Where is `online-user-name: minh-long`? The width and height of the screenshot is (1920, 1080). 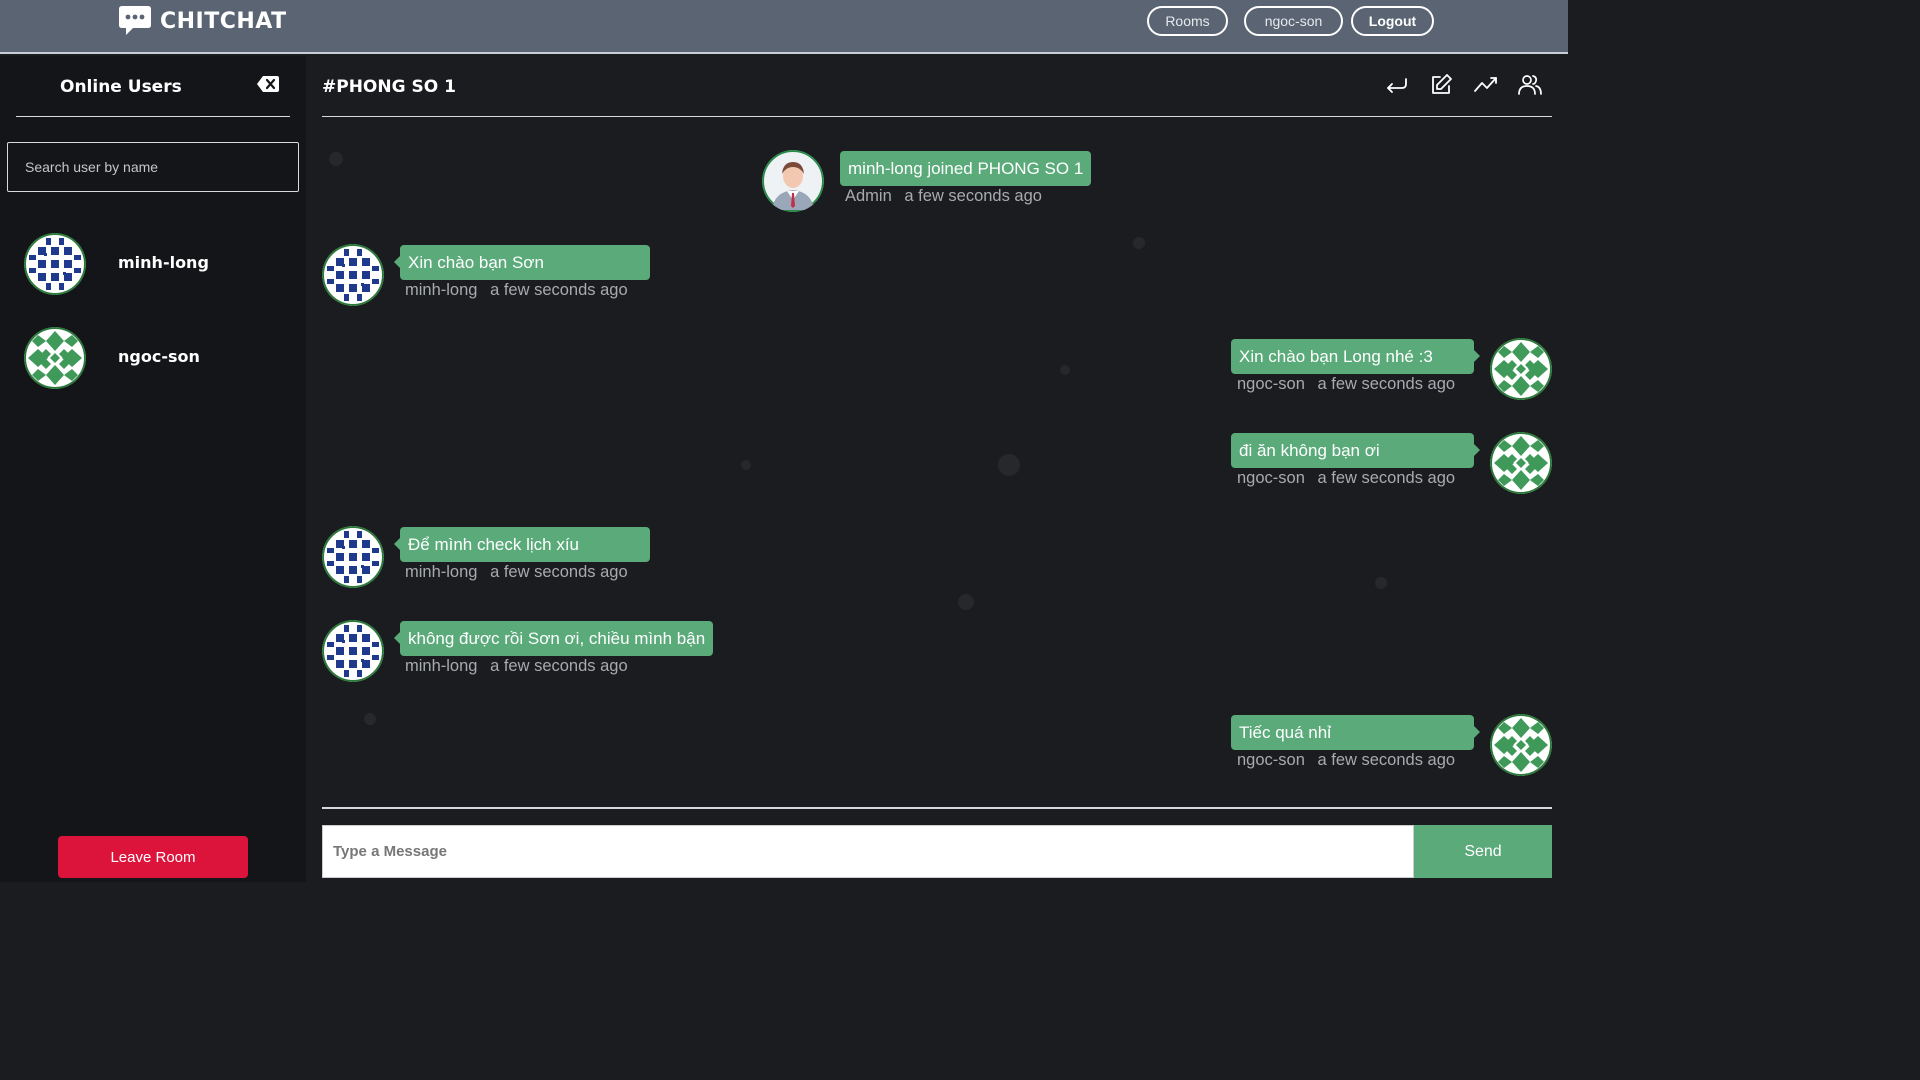 online-user-name: minh-long is located at coordinates (163, 262).